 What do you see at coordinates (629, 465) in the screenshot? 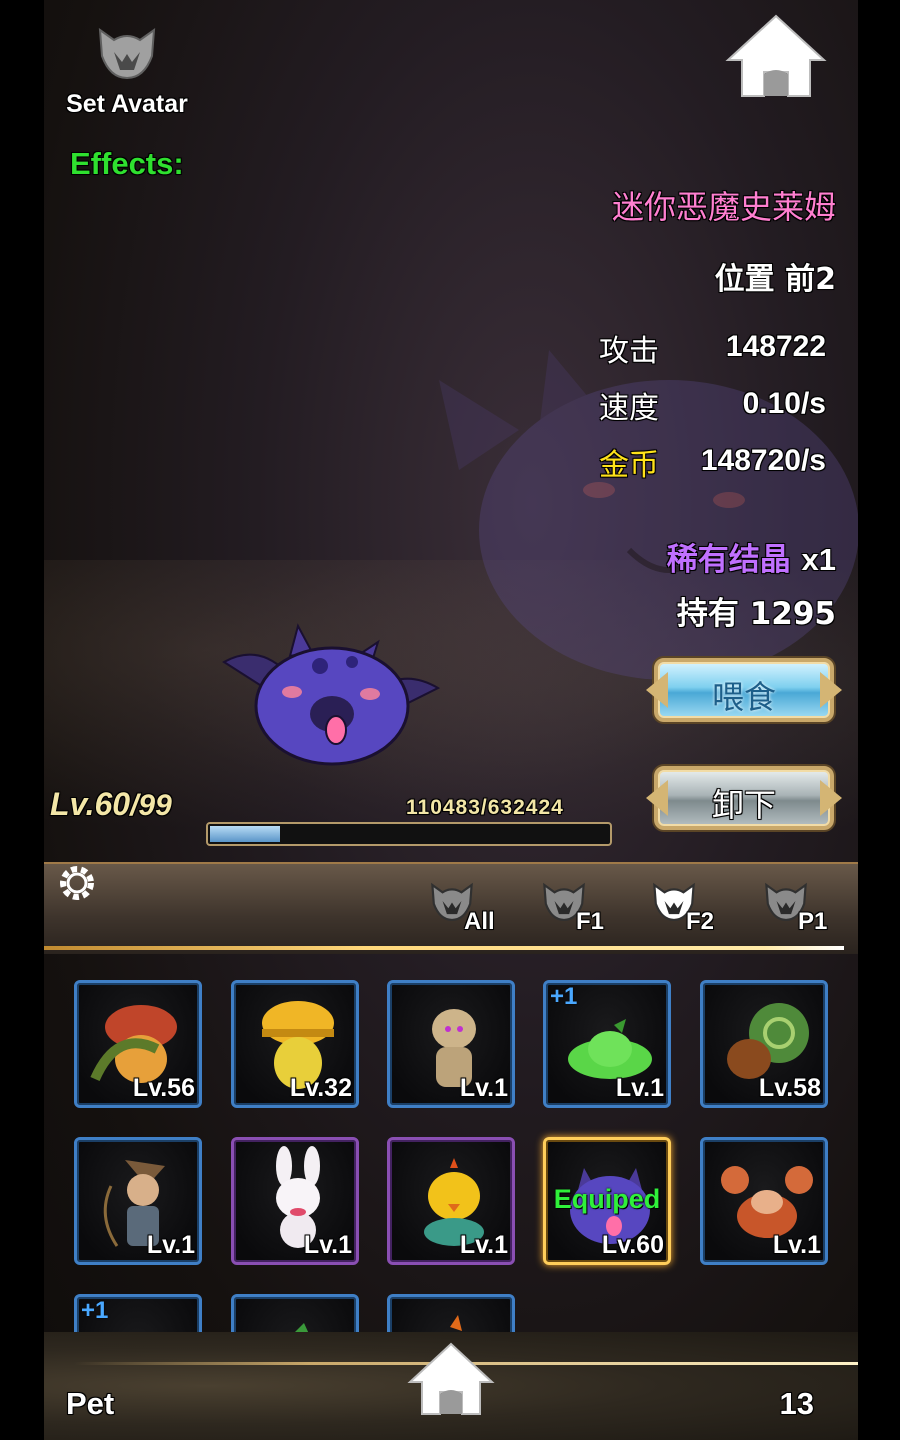
I see `stat-label-gold: 金币` at bounding box center [629, 465].